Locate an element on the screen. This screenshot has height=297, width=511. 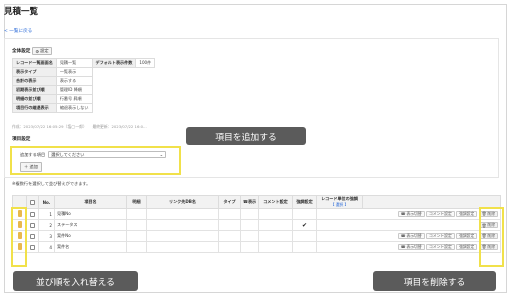
field-settings-title: 項目設定 is located at coordinates (21, 139).